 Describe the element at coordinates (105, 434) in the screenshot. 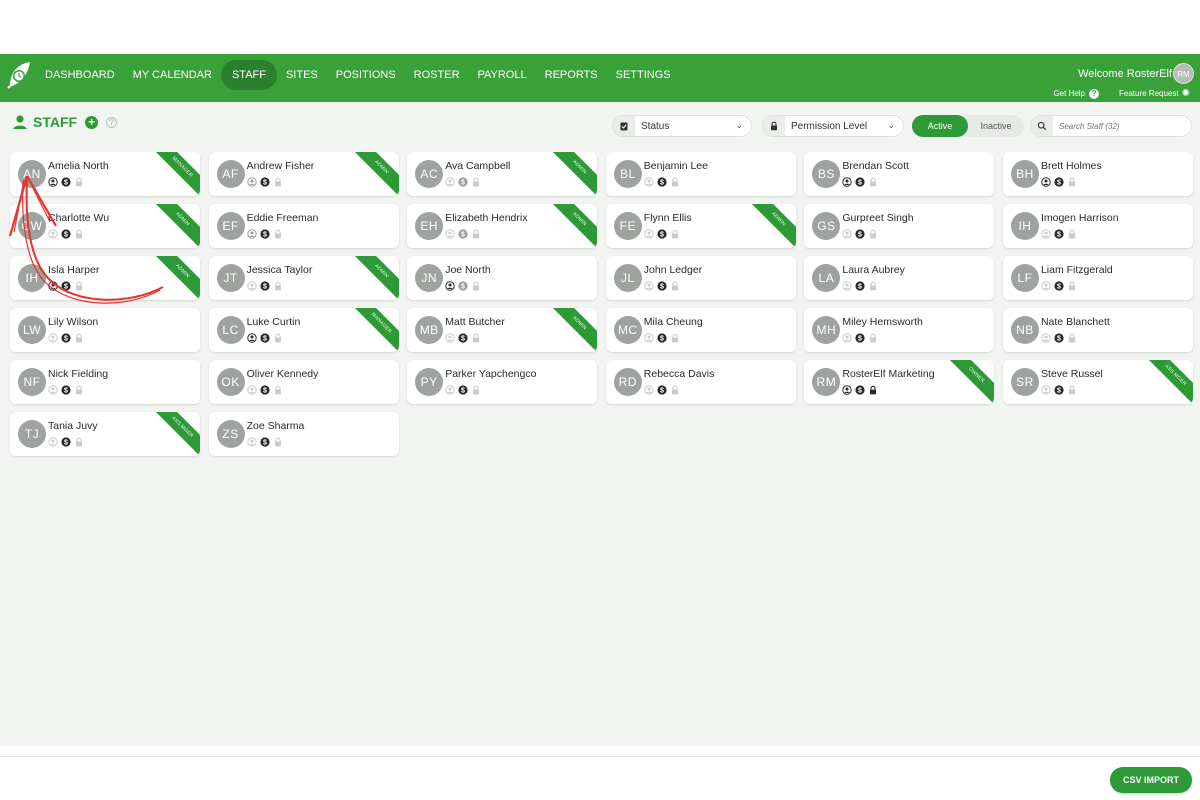

I see `staff-card: TJ Tania Juvy $ ASS.MGER` at that location.